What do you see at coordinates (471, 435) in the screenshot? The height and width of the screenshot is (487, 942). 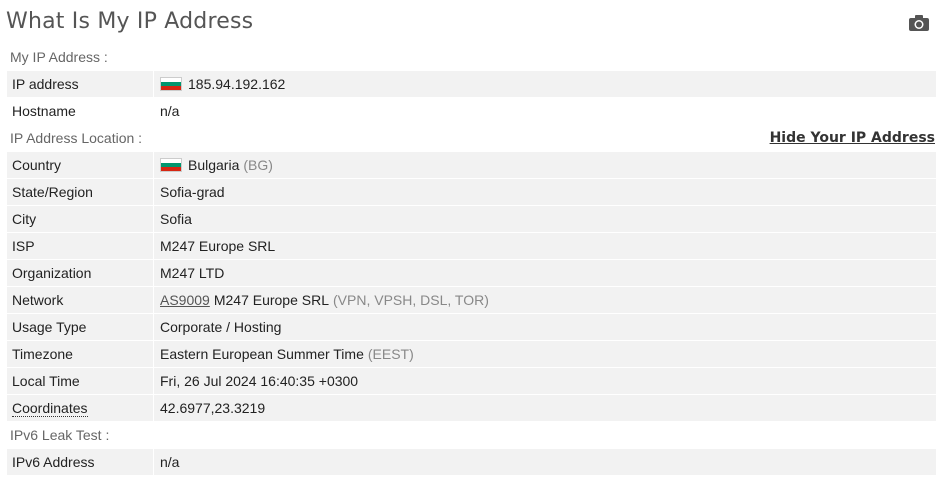 I see `section-ipv6: IPv6 Leak Test :` at bounding box center [471, 435].